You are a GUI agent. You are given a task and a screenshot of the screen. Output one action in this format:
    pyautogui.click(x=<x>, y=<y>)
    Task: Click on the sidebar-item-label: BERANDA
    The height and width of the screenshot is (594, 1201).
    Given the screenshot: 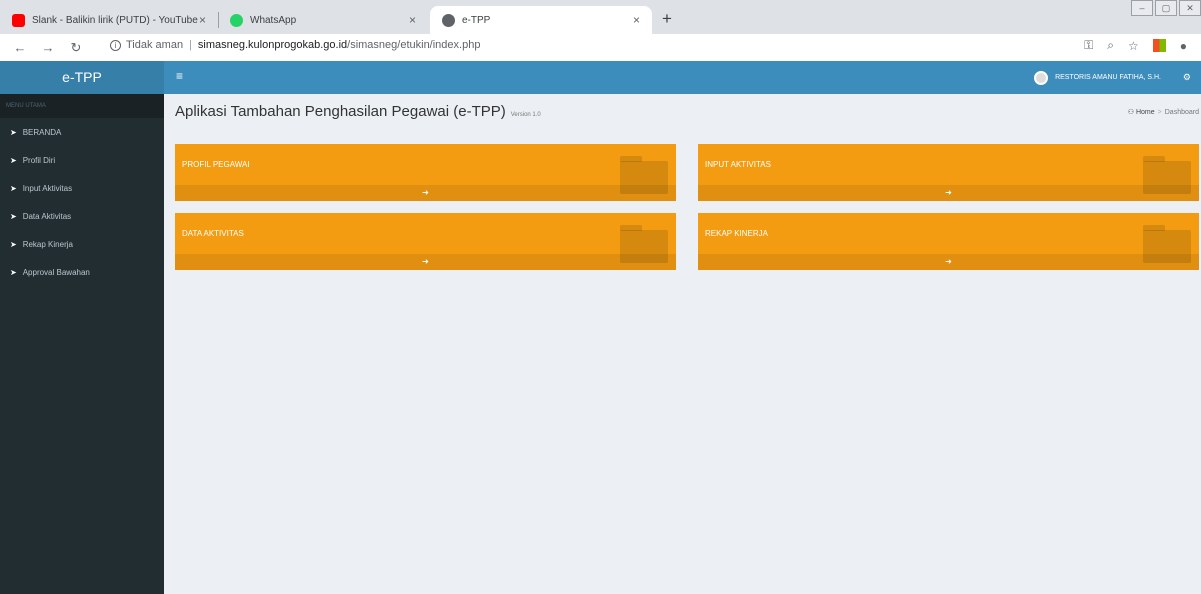 What is the action you would take?
    pyautogui.click(x=42, y=132)
    